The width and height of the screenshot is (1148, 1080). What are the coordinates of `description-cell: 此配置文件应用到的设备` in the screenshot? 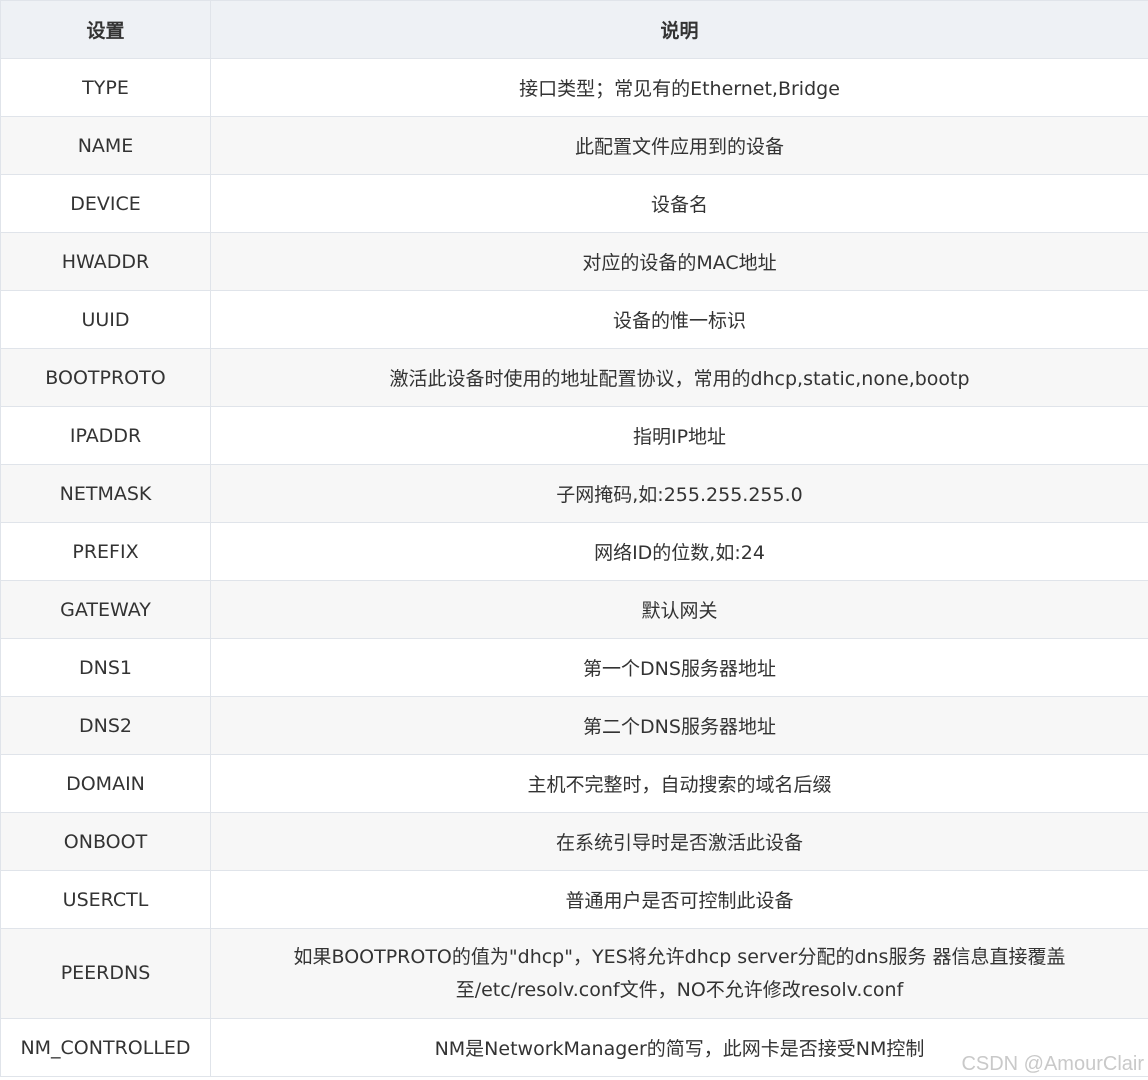 It's located at (679, 145).